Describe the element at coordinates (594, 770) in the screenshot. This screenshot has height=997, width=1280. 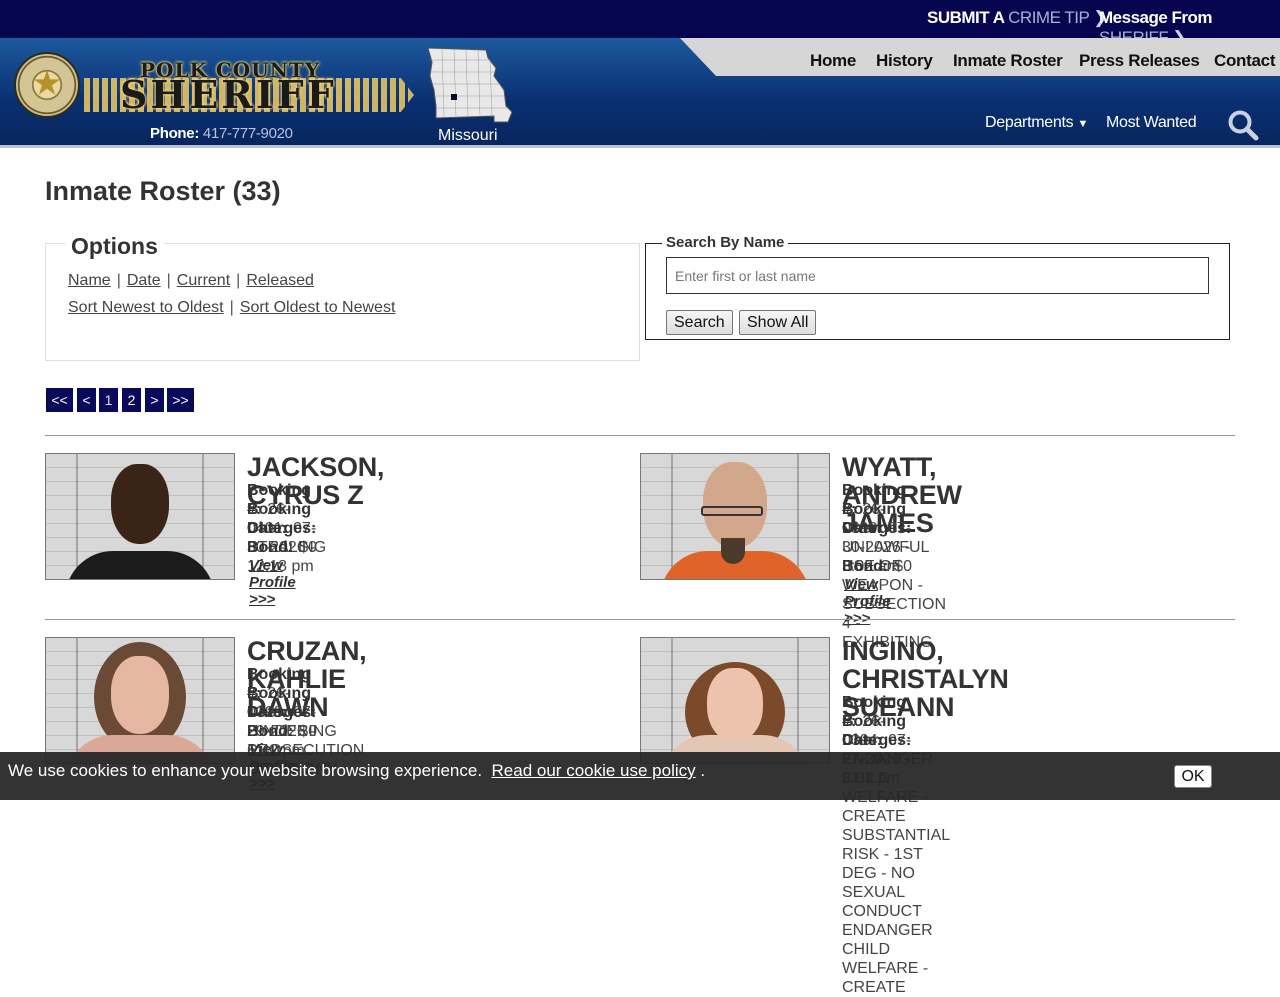
I see `cookie-policy-link: Read our cookie use policy` at that location.